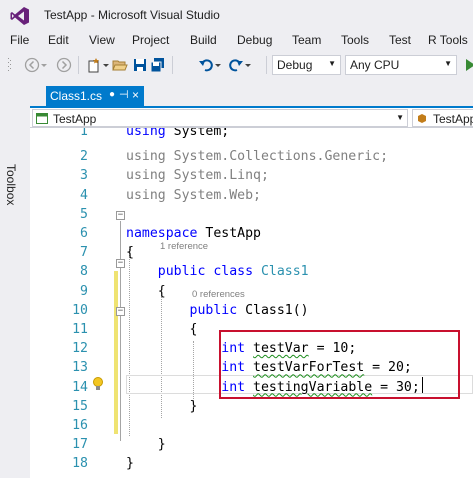 The width and height of the screenshot is (473, 478). I want to click on csharp-project-icon, so click(42, 118).